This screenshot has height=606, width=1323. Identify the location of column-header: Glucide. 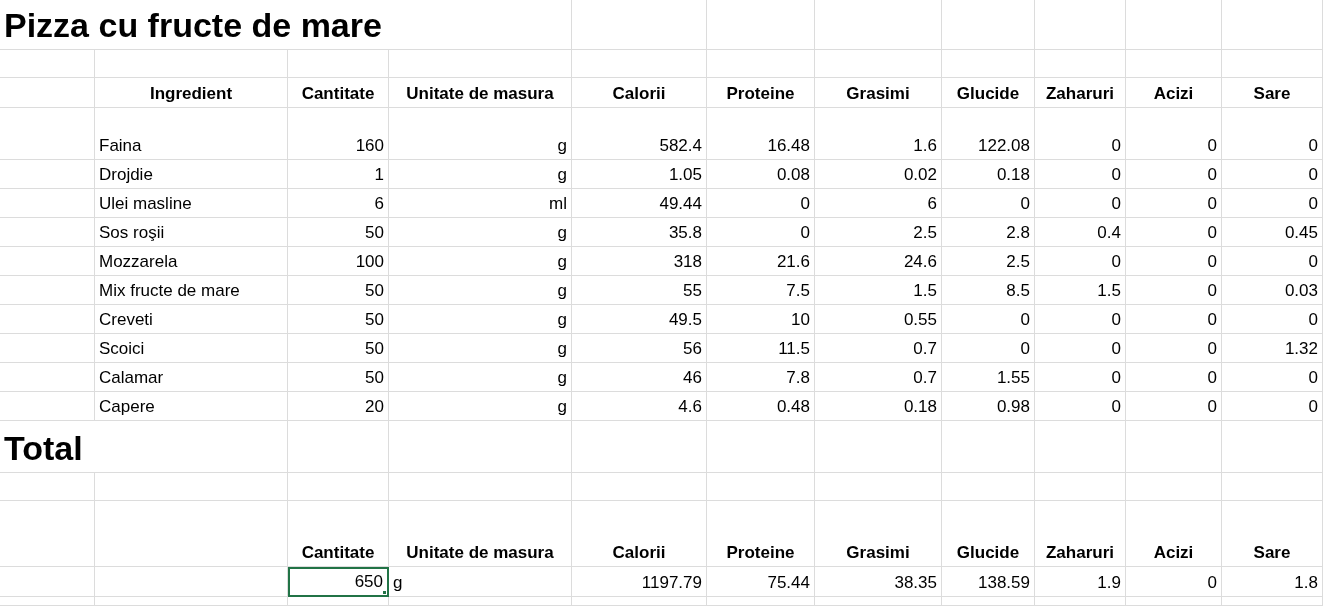
(988, 534).